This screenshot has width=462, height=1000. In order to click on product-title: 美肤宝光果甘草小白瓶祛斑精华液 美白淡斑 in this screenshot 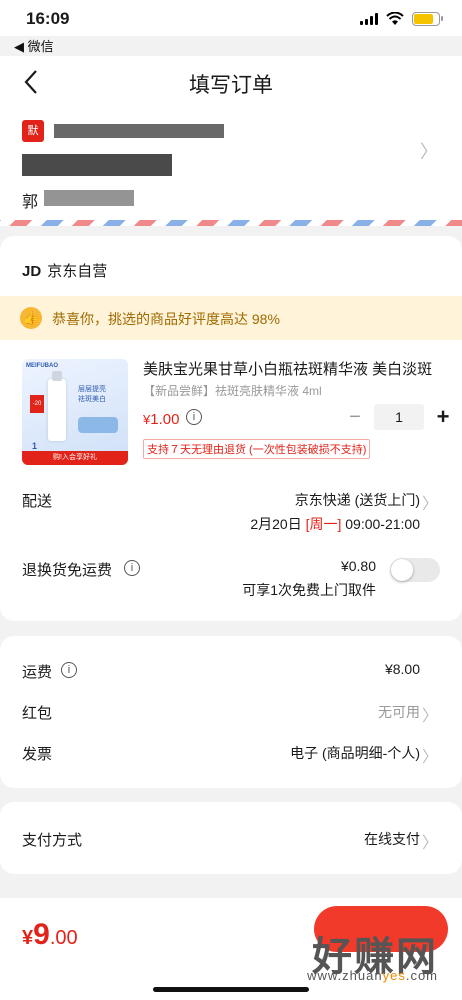, I will do `click(293, 368)`.